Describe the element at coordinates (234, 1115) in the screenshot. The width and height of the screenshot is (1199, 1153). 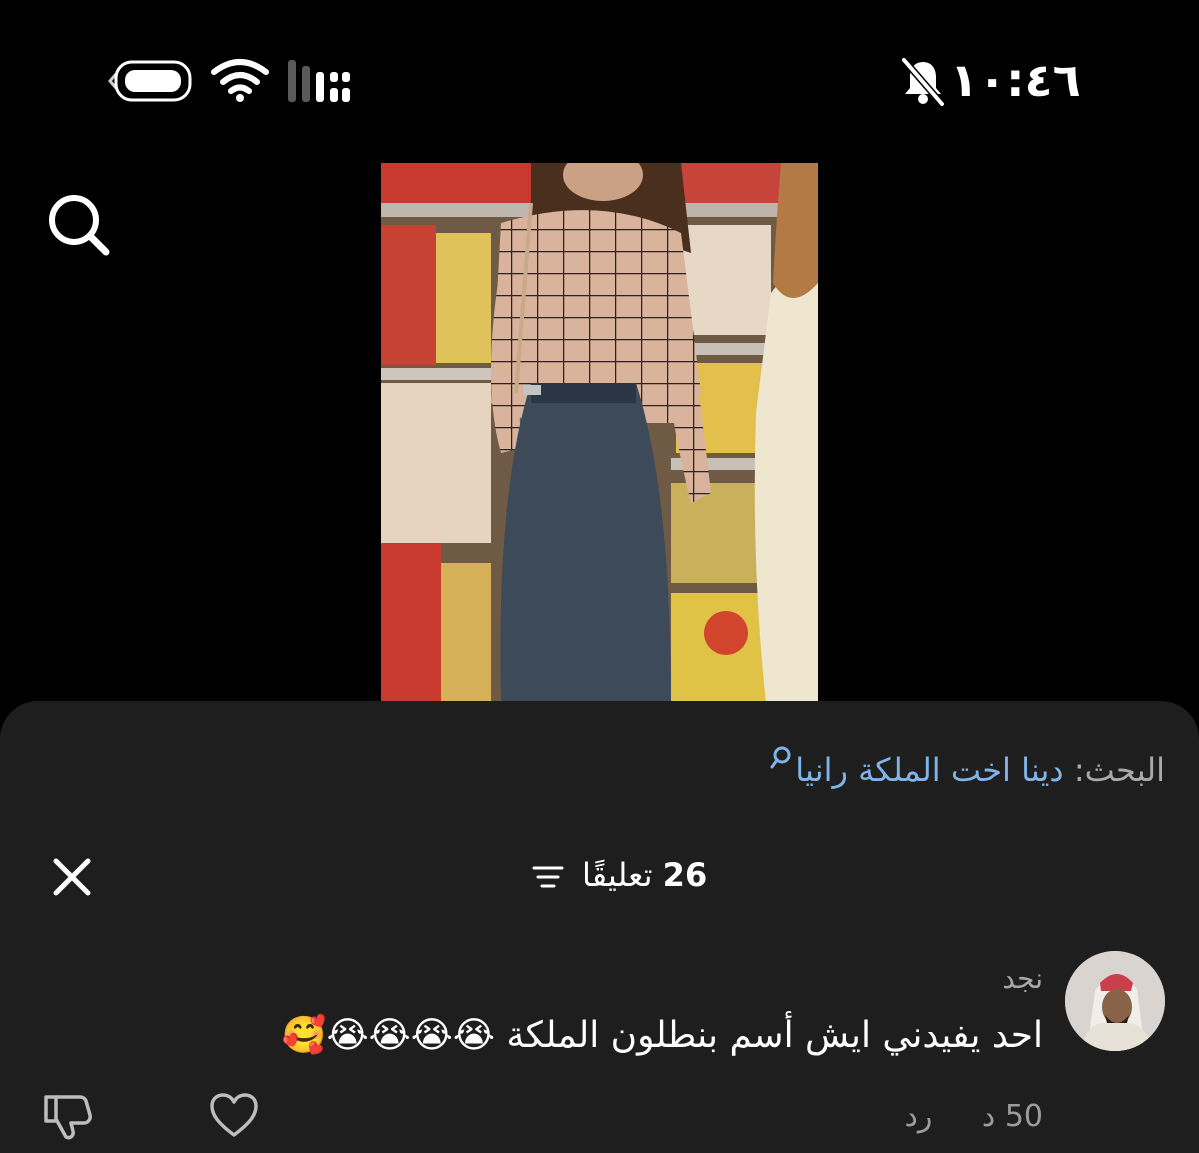
I see `heart-icon` at that location.